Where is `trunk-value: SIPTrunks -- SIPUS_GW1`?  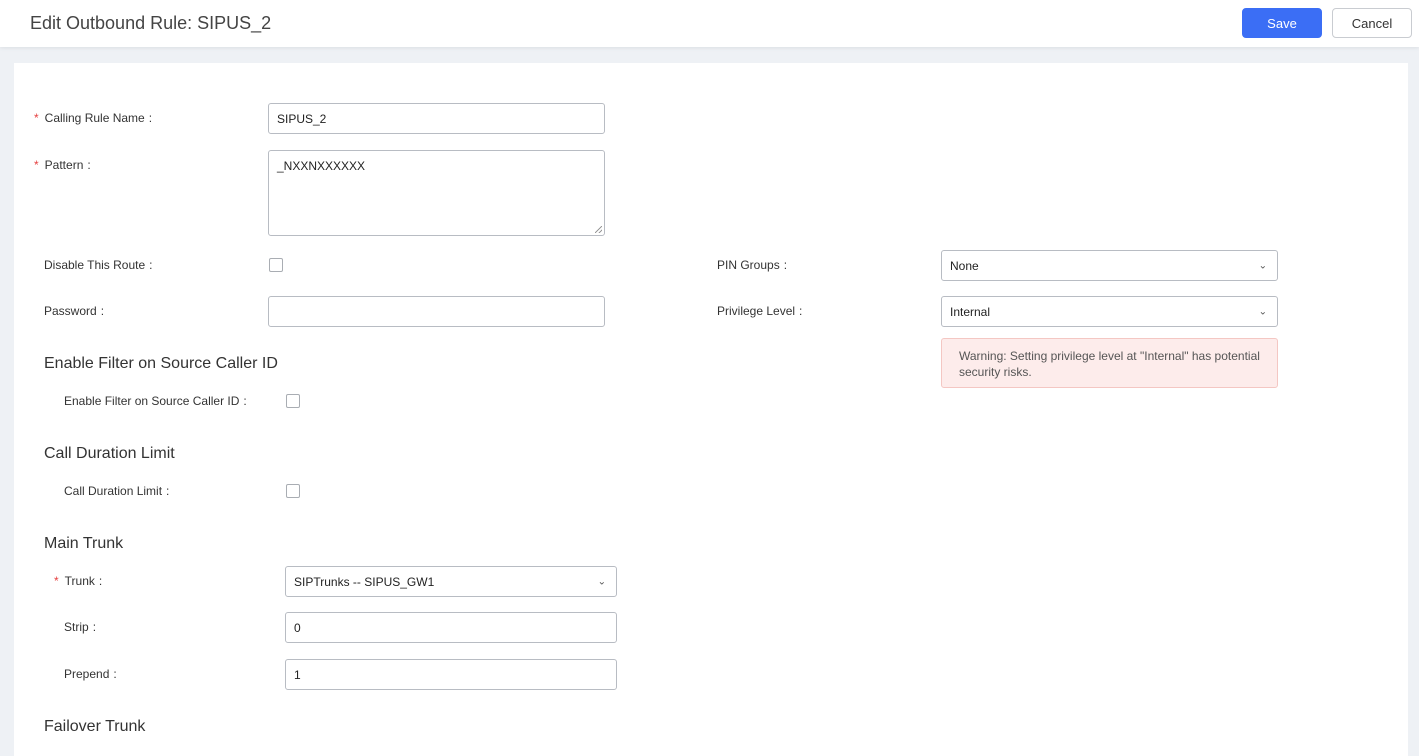
trunk-value: SIPTrunks -- SIPUS_GW1 is located at coordinates (364, 581).